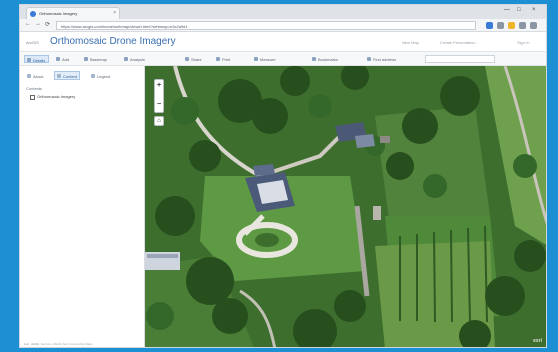 The width and height of the screenshot is (558, 352). What do you see at coordinates (223, 59) in the screenshot?
I see `print-button: Print` at bounding box center [223, 59].